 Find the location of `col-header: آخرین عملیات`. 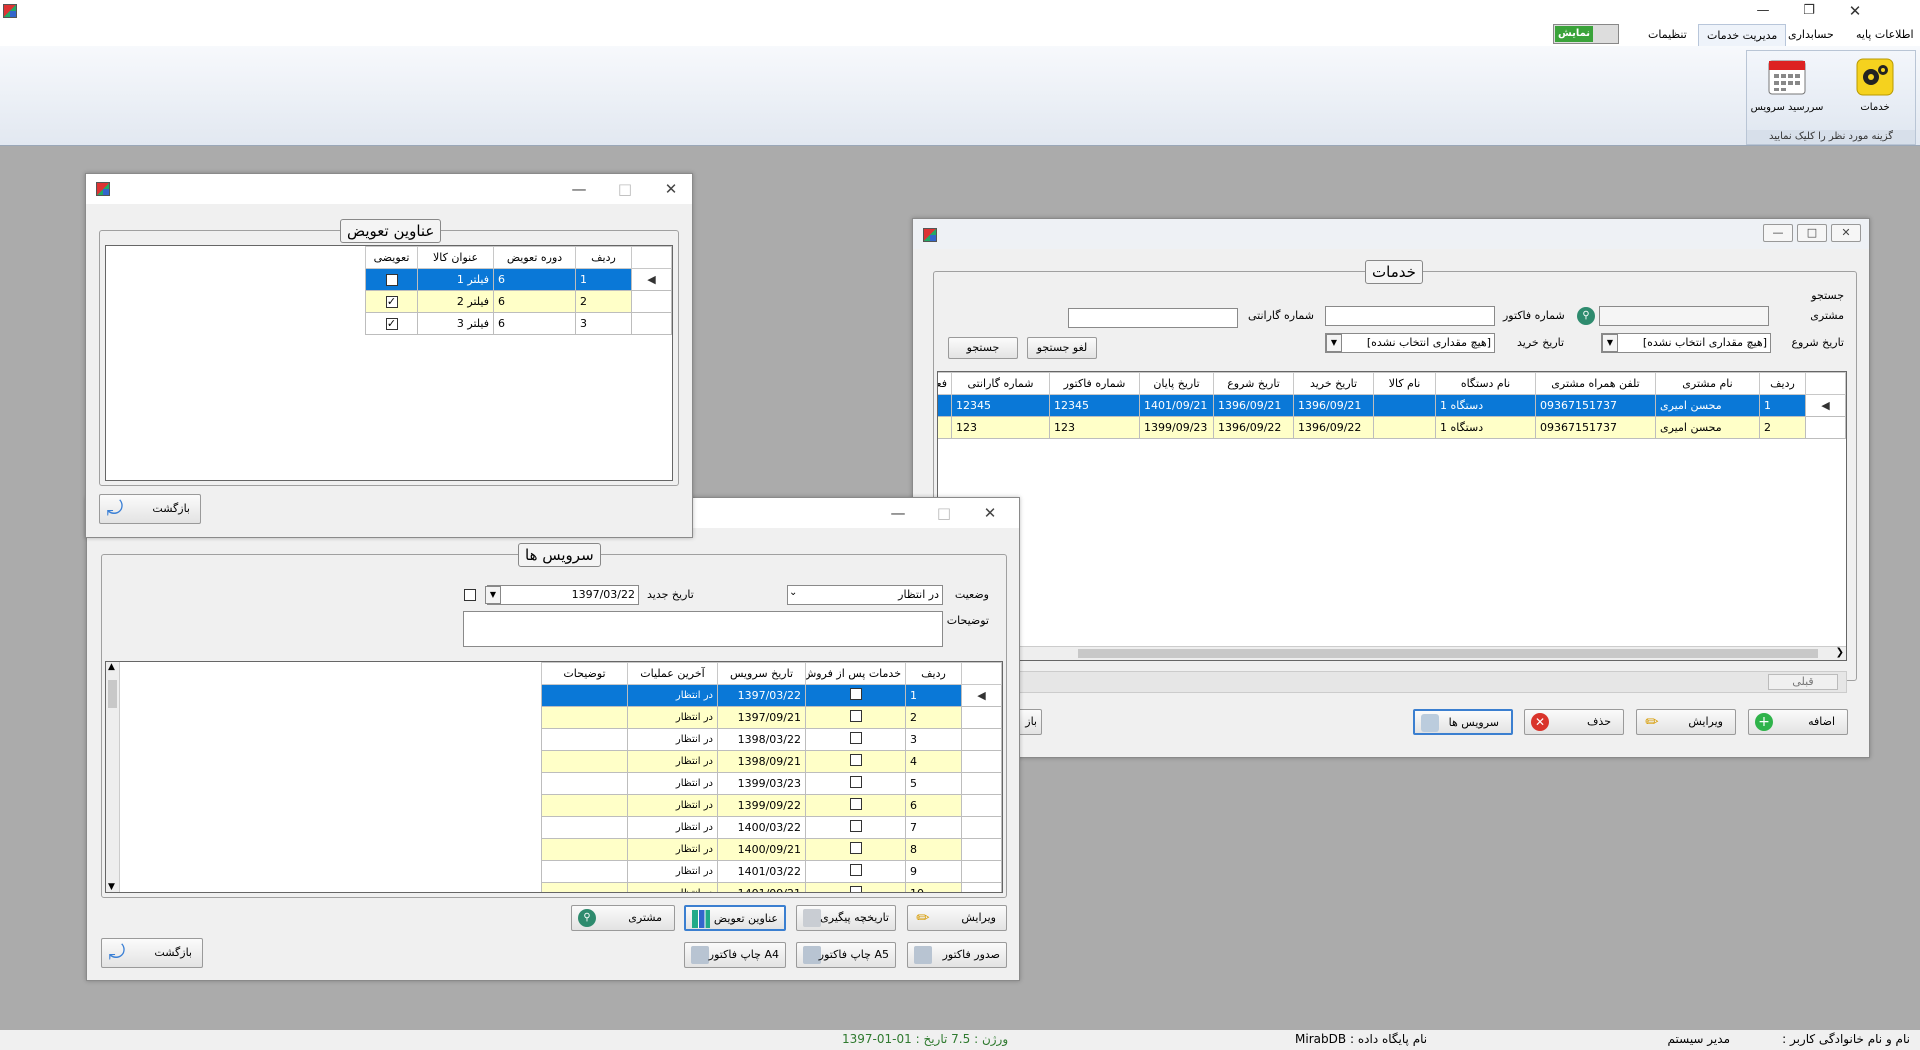

col-header: آخرین عملیات is located at coordinates (672, 673).